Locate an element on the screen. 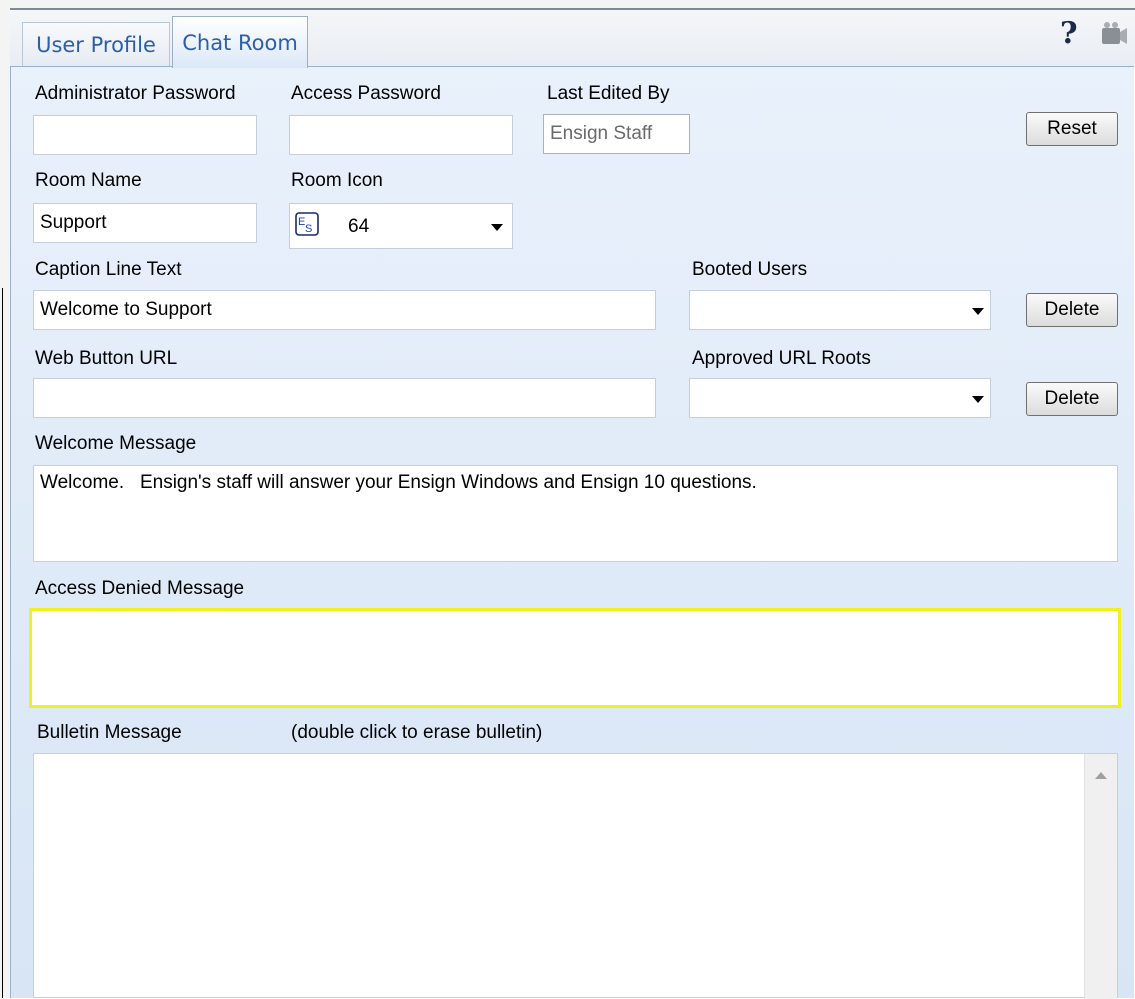 The height and width of the screenshot is (999, 1135). room-name-label: Room Name is located at coordinates (88, 180).